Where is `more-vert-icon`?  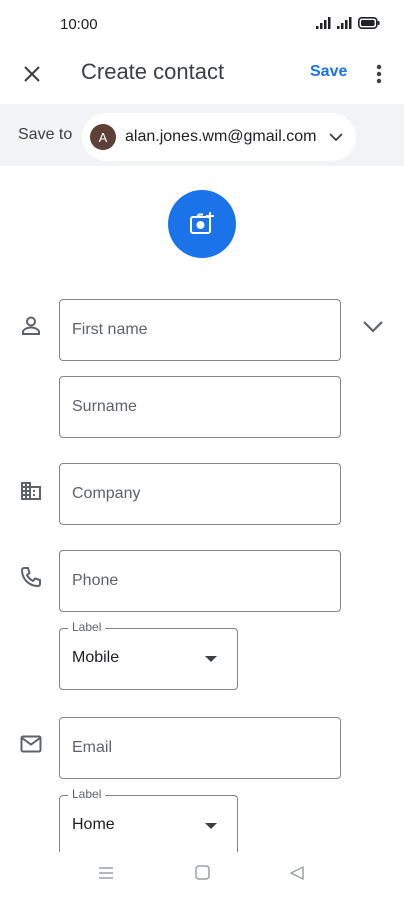
more-vert-icon is located at coordinates (379, 74).